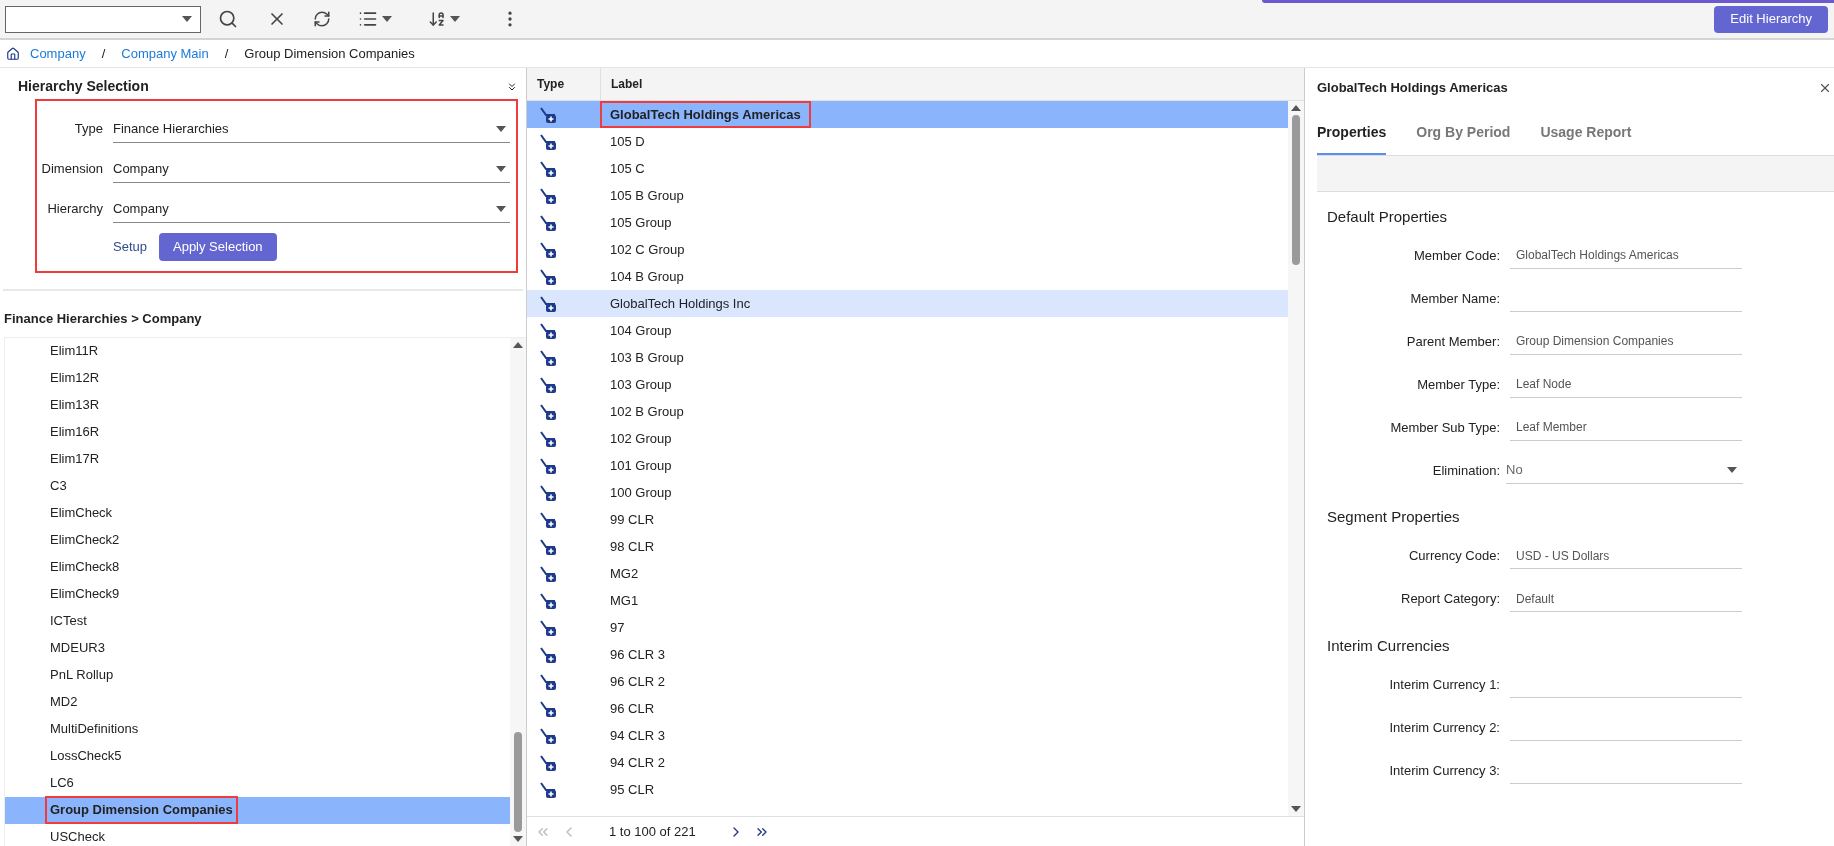 This screenshot has height=846, width=1834. Describe the element at coordinates (257, 351) in the screenshot. I see `tree-item: Elim11R` at that location.